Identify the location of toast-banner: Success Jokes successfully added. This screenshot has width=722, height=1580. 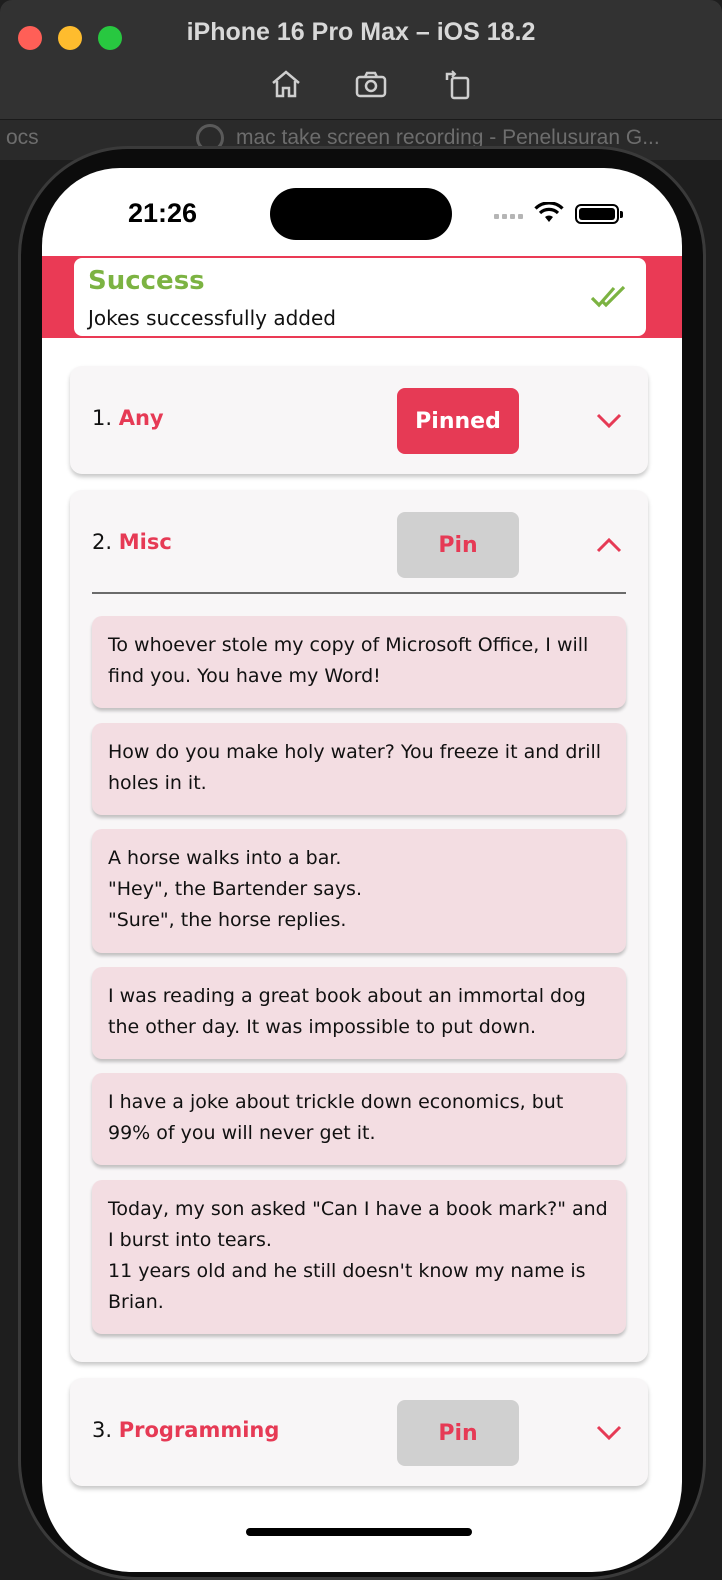
(362, 297).